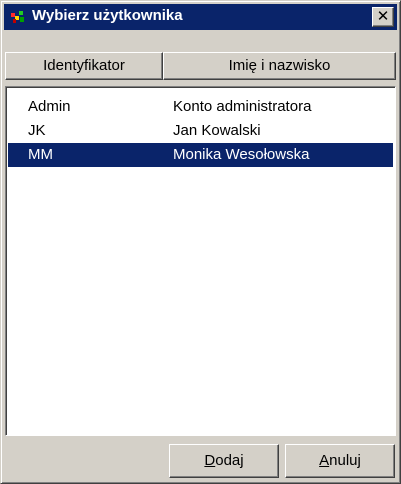  I want to click on cancel-button-label: nuluj, so click(345, 460).